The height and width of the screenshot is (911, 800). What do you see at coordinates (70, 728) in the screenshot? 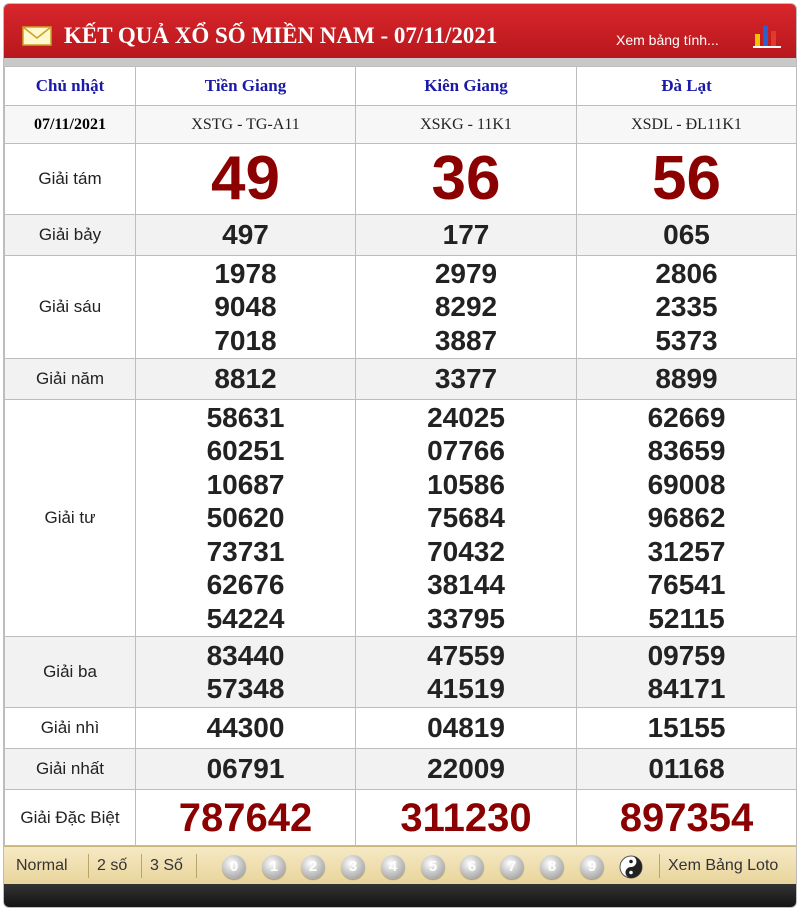
I see `prize-label: Giải nhì` at bounding box center [70, 728].